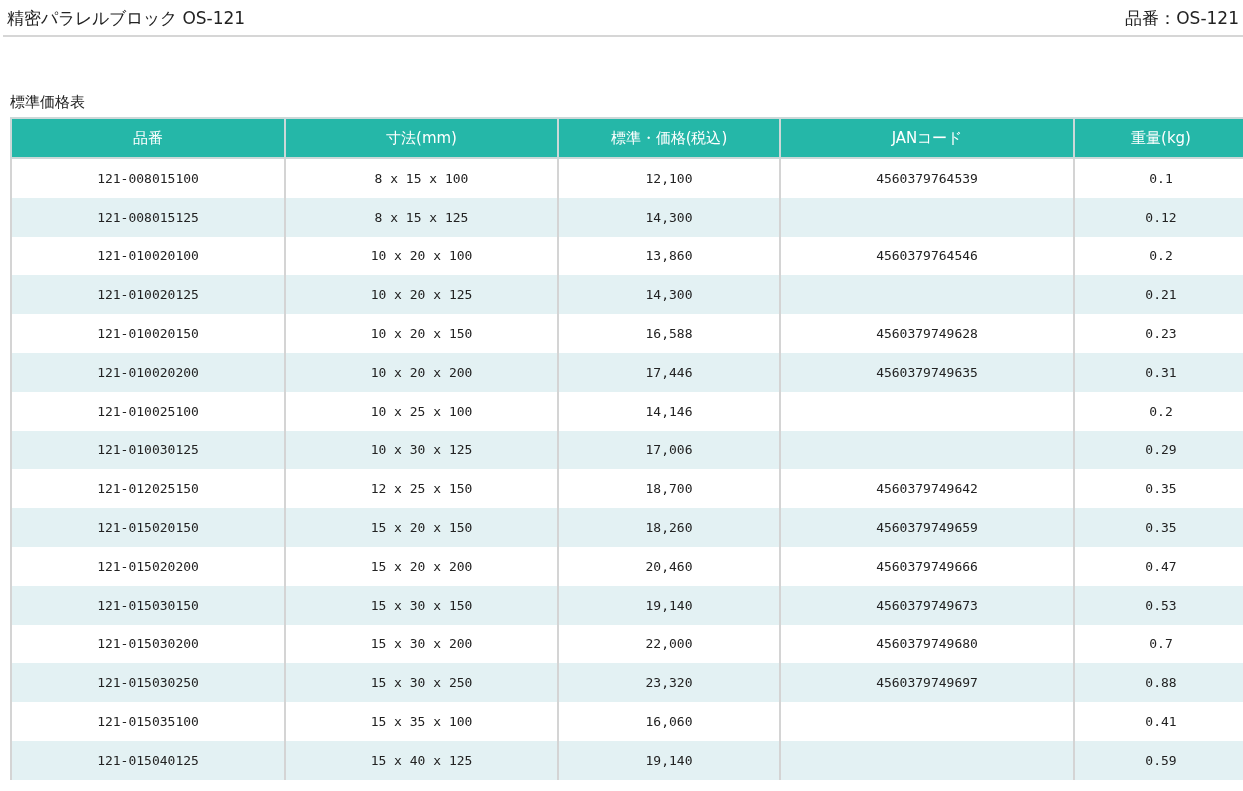 The width and height of the screenshot is (1243, 791). Describe the element at coordinates (669, 722) in the screenshot. I see `table-cell: 16,060` at that location.